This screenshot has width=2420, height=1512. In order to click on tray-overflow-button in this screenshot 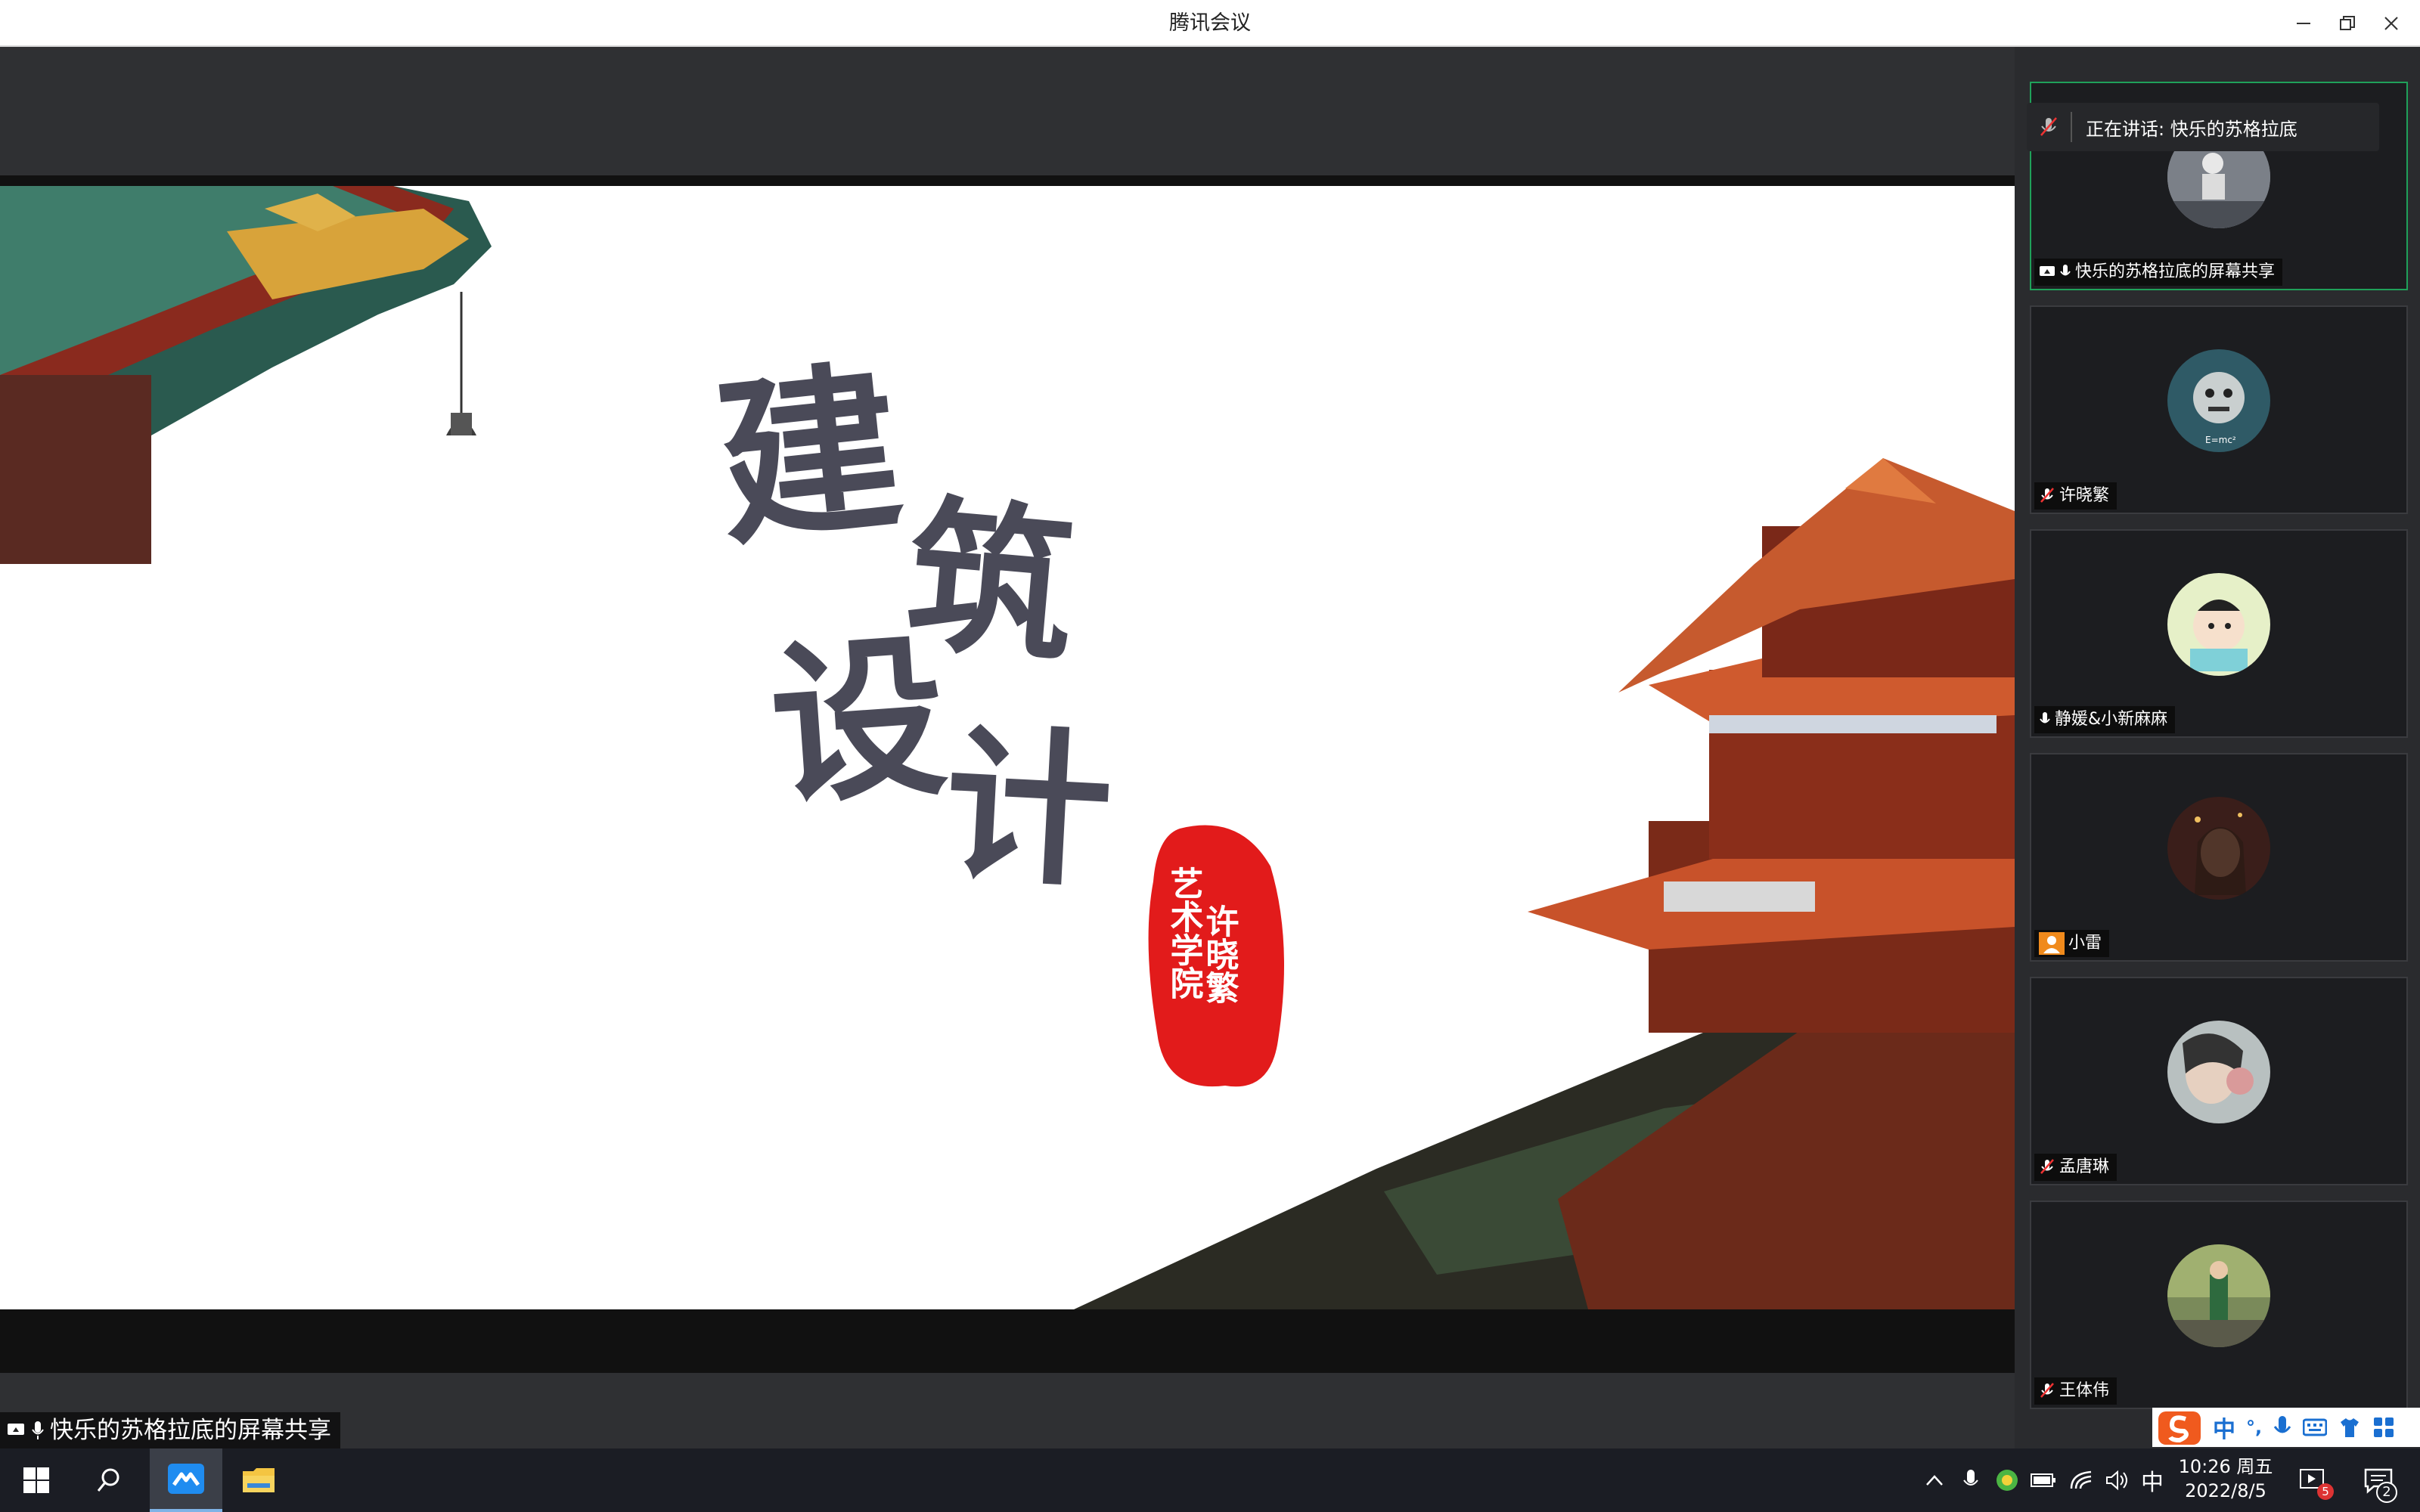, I will do `click(1934, 1480)`.